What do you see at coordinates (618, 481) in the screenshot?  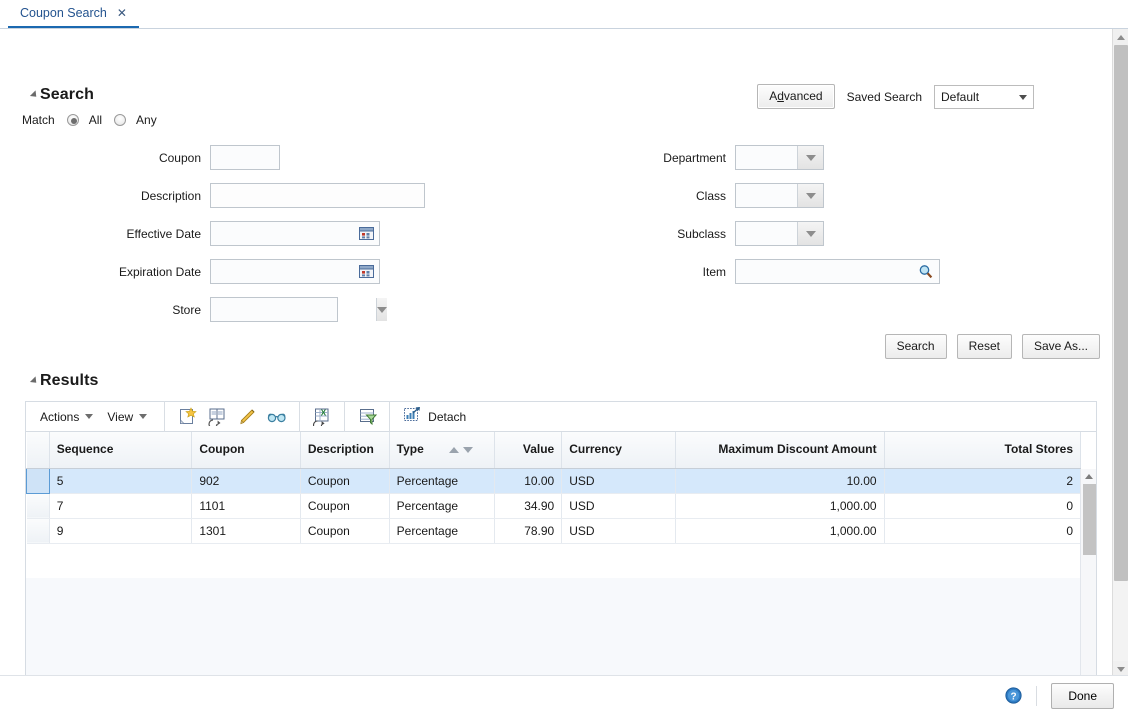 I see `cell-currency: USD` at bounding box center [618, 481].